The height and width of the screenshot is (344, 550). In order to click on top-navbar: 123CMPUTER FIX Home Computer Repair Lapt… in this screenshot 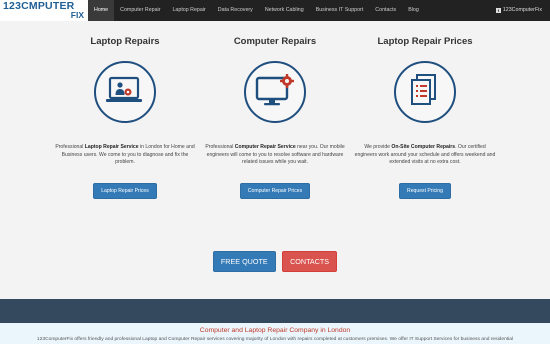, I will do `click(275, 10)`.